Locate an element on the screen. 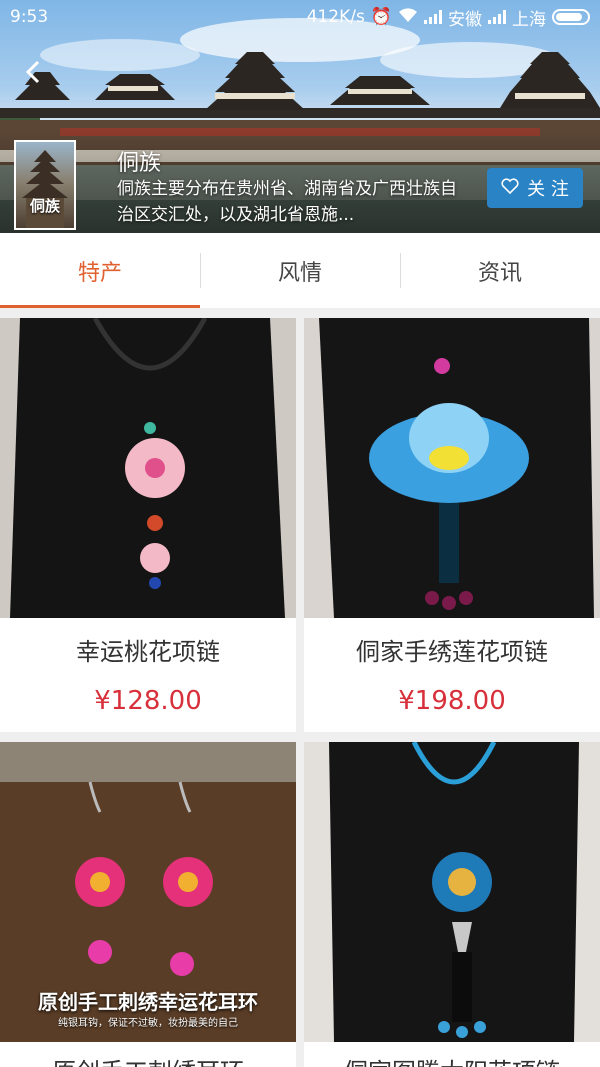  product-name: 侗家手绣莲花项链 is located at coordinates (452, 652).